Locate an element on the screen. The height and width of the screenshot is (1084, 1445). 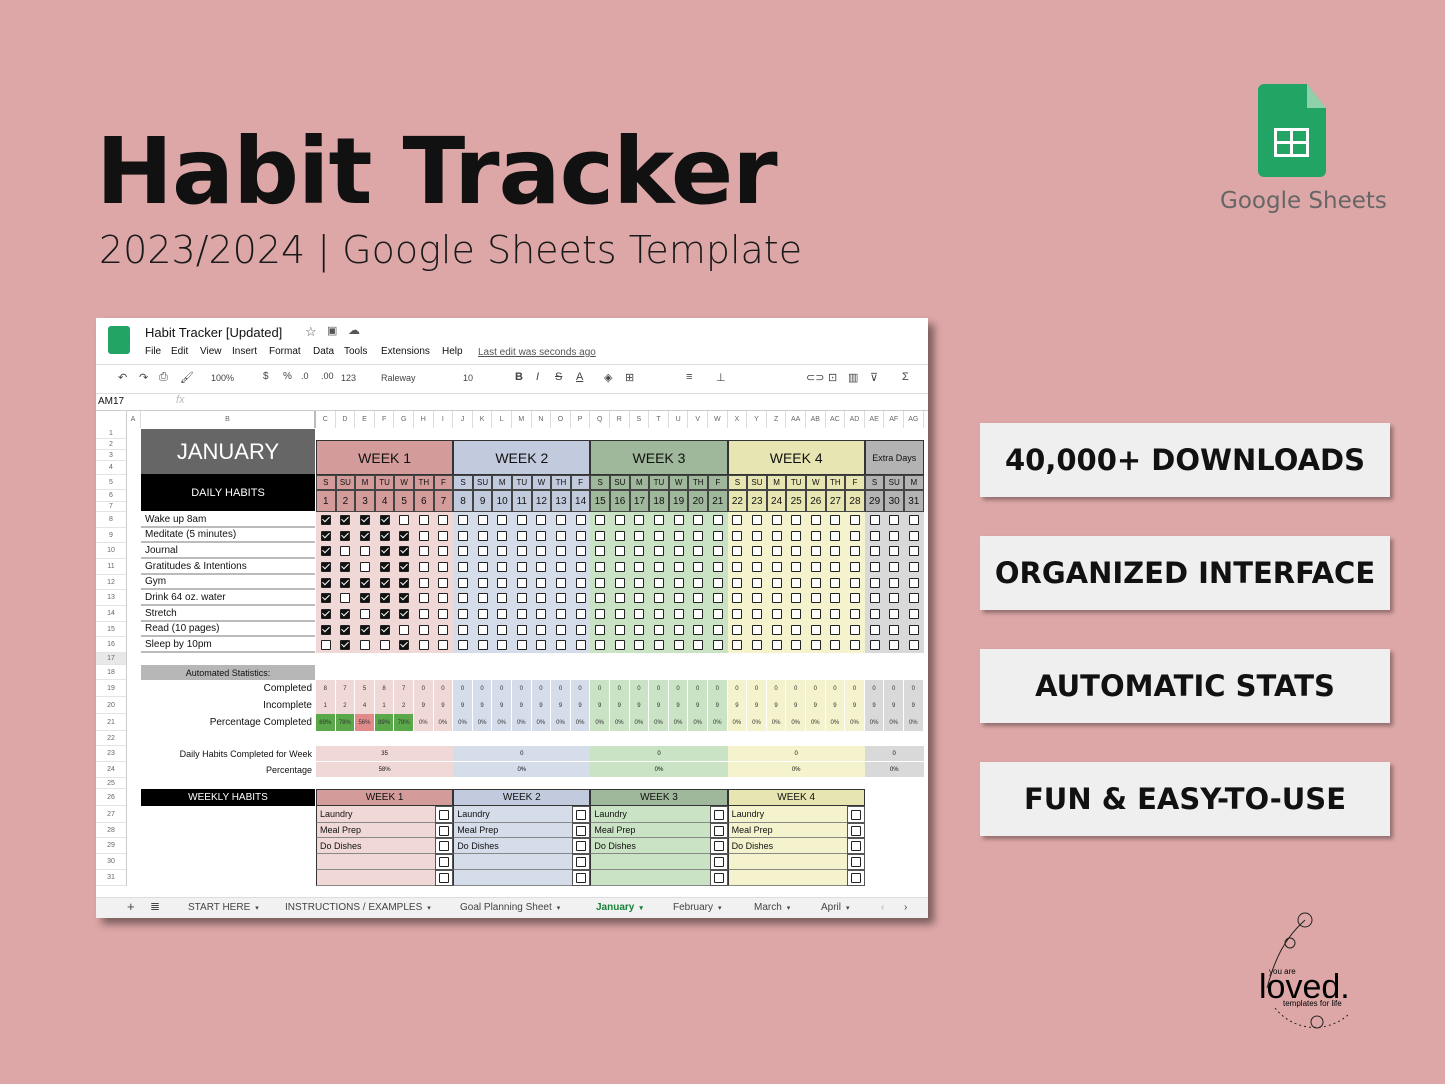
column-header-U: U is located at coordinates (679, 419).